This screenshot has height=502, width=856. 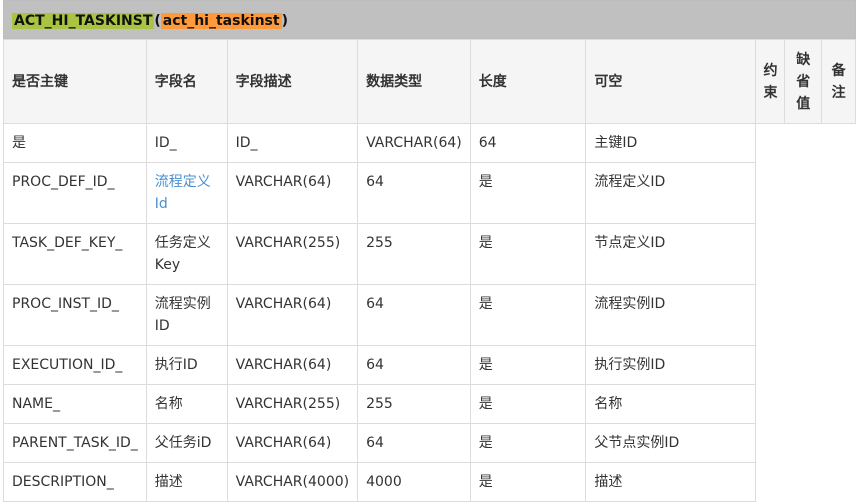 I want to click on table-row: 是 ID_ ID_ VARCHAR(64) 64 主键ID, so click(x=429, y=143).